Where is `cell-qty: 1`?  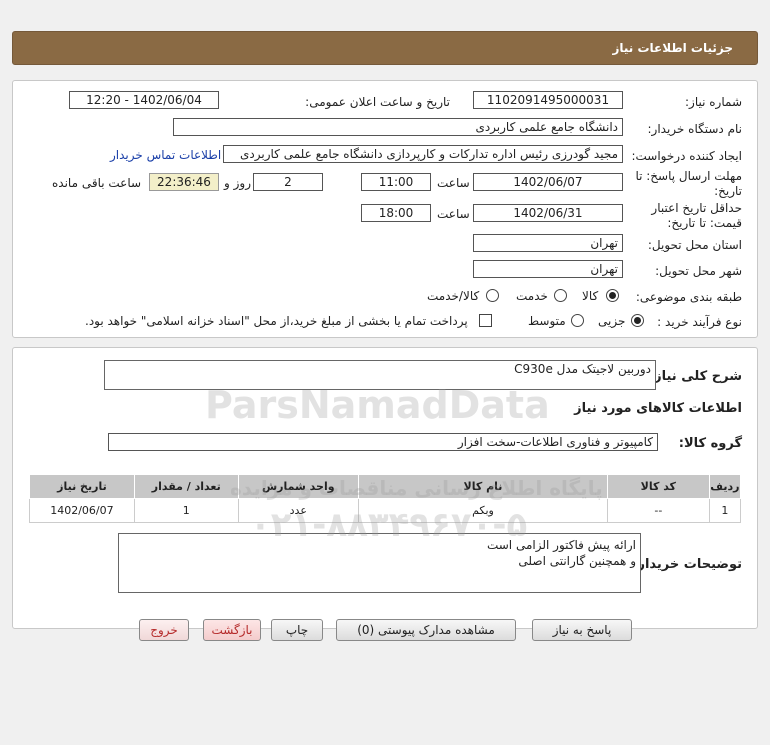
cell-qty: 1 is located at coordinates (186, 510).